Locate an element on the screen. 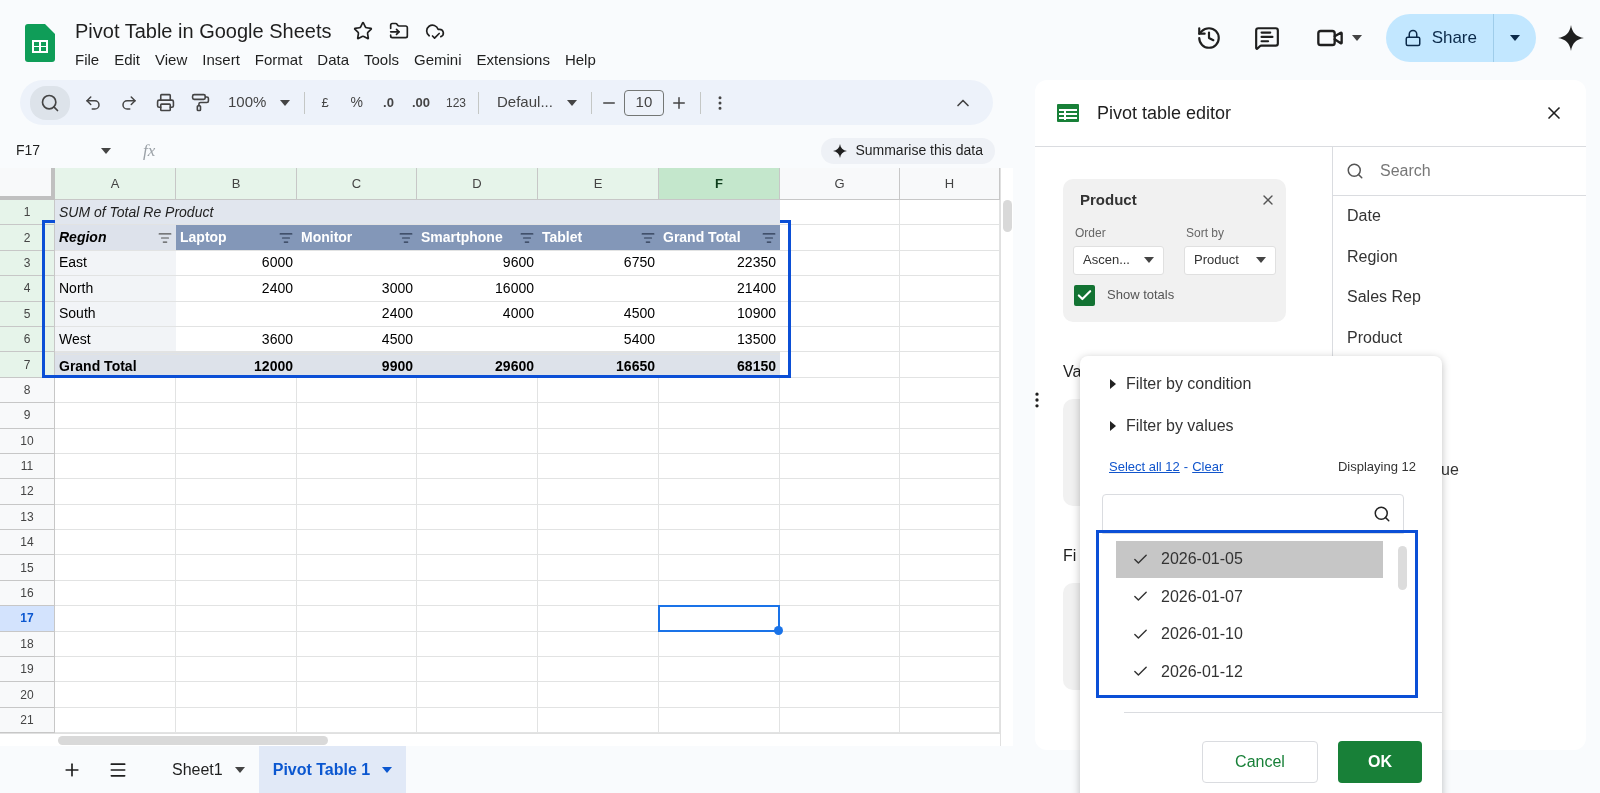 This screenshot has height=793, width=1600. panel-title: Pivot table editor is located at coordinates (1164, 113).